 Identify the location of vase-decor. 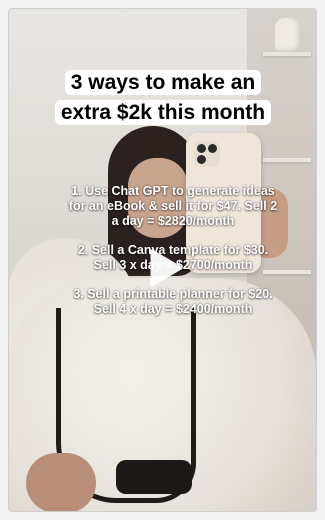
(288, 35).